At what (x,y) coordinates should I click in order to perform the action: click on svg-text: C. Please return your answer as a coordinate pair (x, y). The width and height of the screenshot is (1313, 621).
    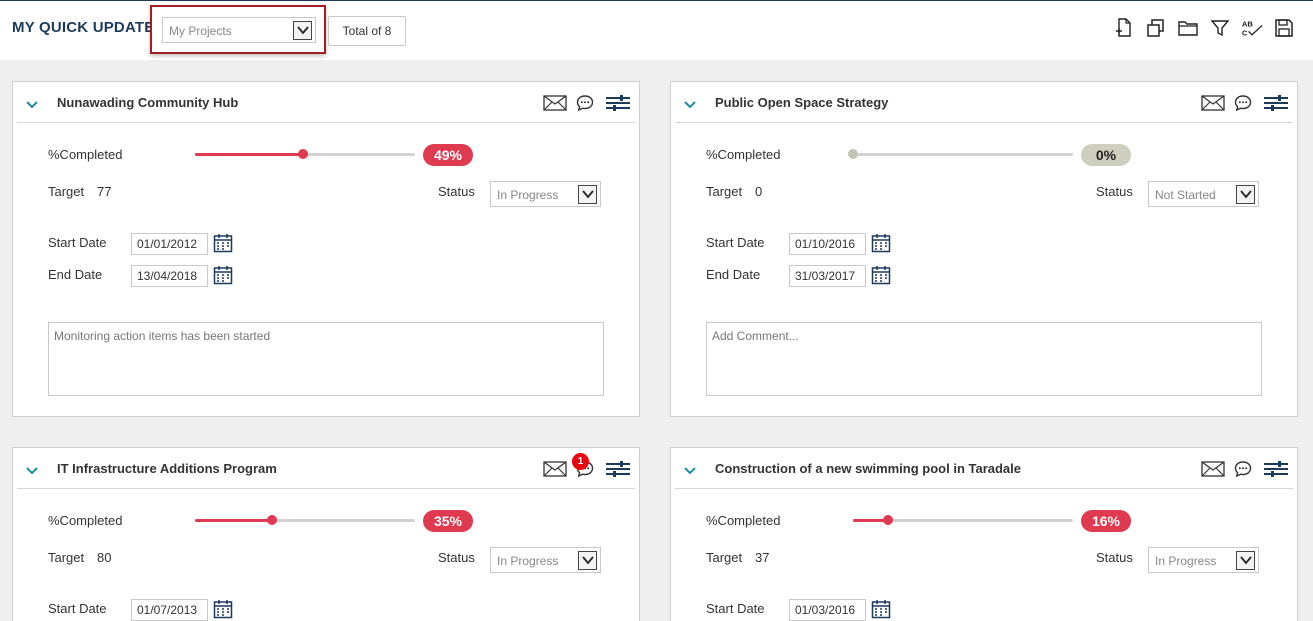
    Looking at the image, I should click on (1245, 33).